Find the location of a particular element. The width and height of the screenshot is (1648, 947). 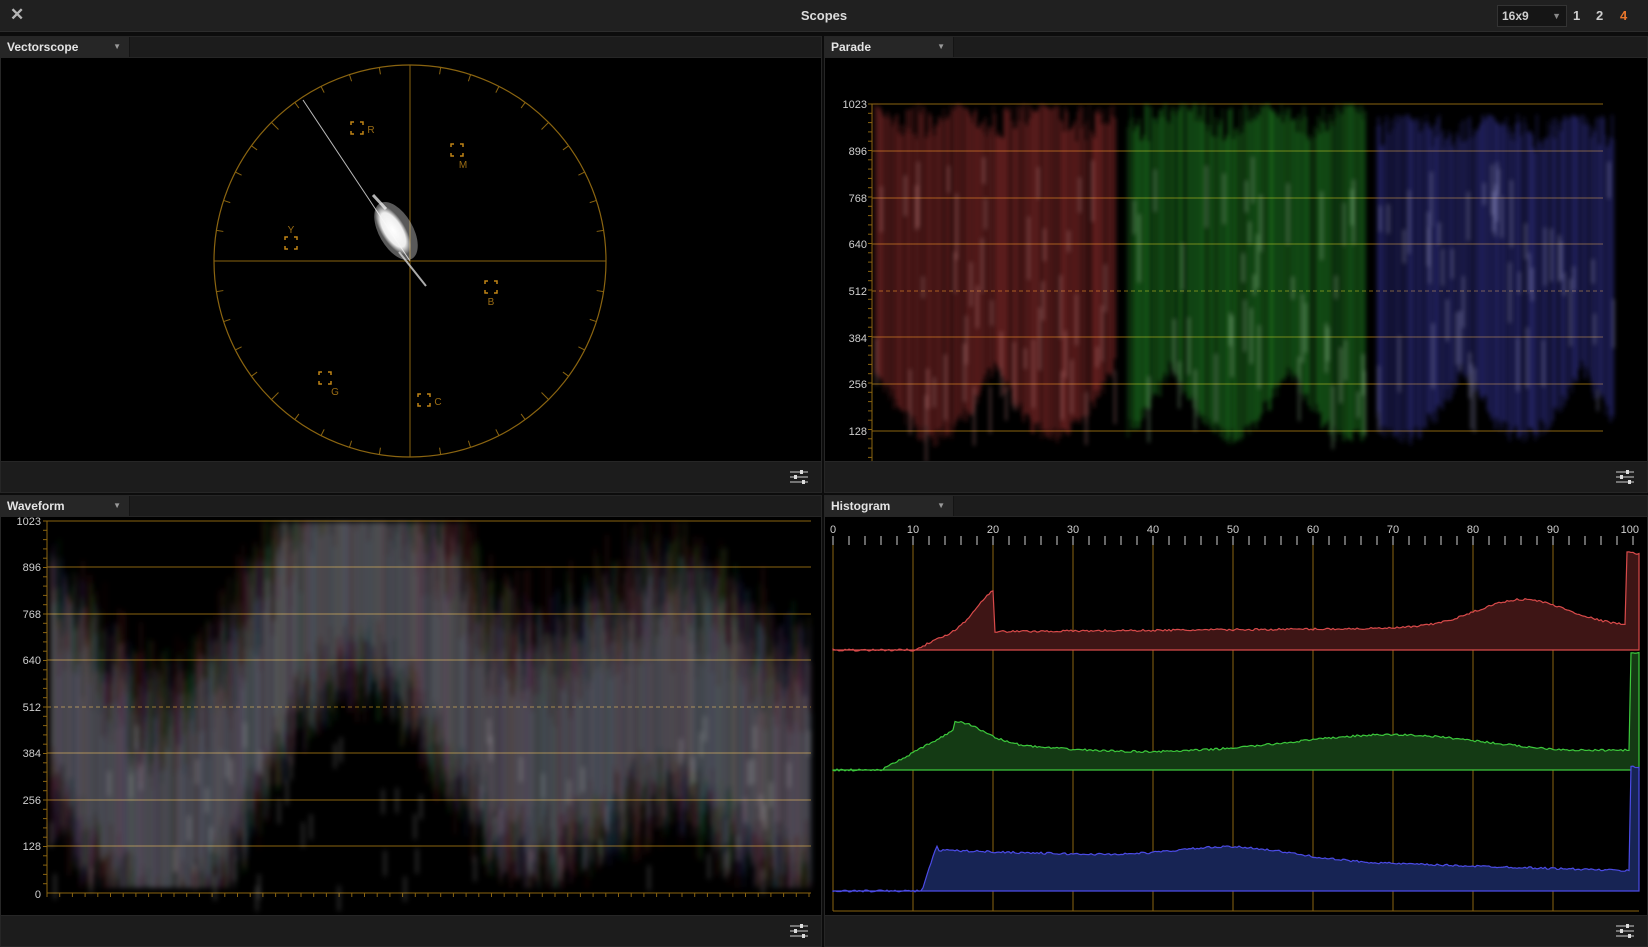

waveform-scale-label: 896 is located at coordinates (32, 568).